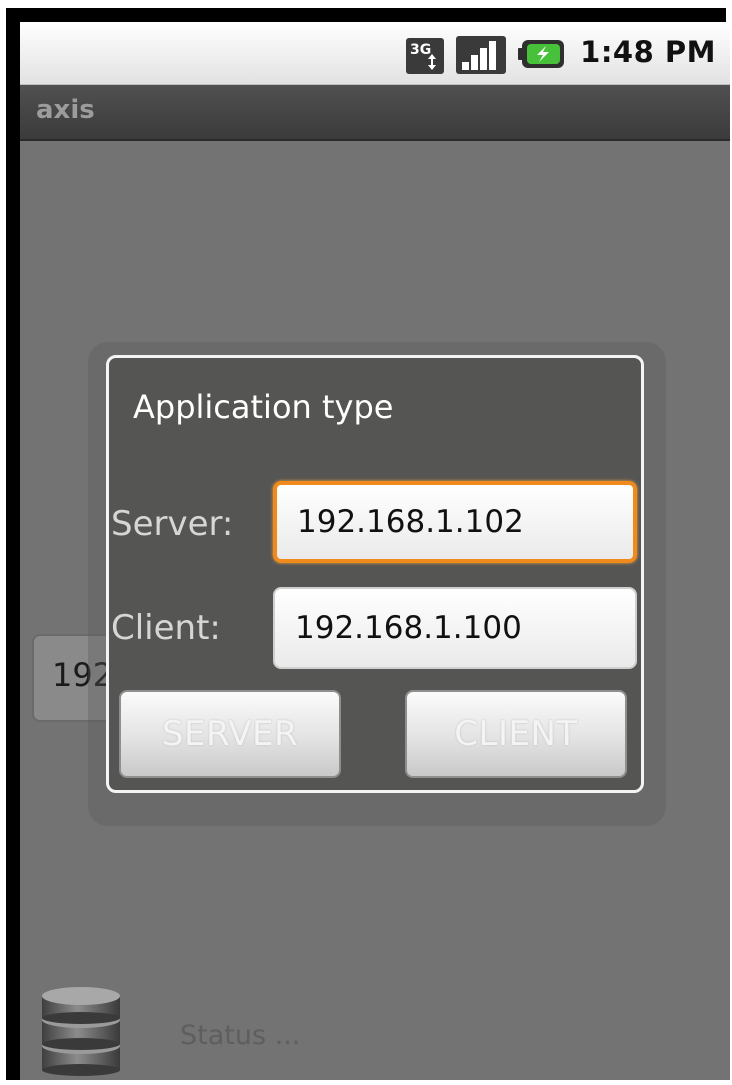 This screenshot has height=1085, width=732. I want to click on status-bar: 3G 1:48 PM, so click(375, 53).